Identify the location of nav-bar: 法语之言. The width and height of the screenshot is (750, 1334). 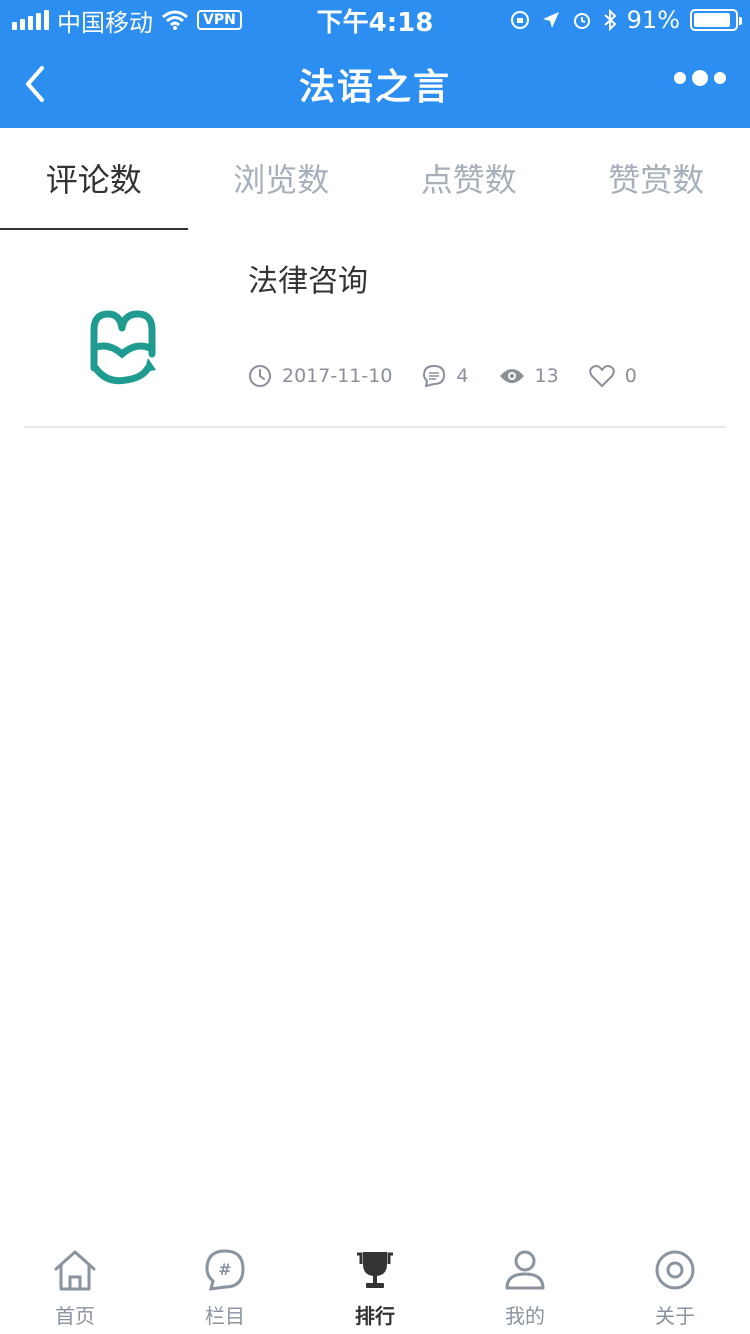
(375, 84).